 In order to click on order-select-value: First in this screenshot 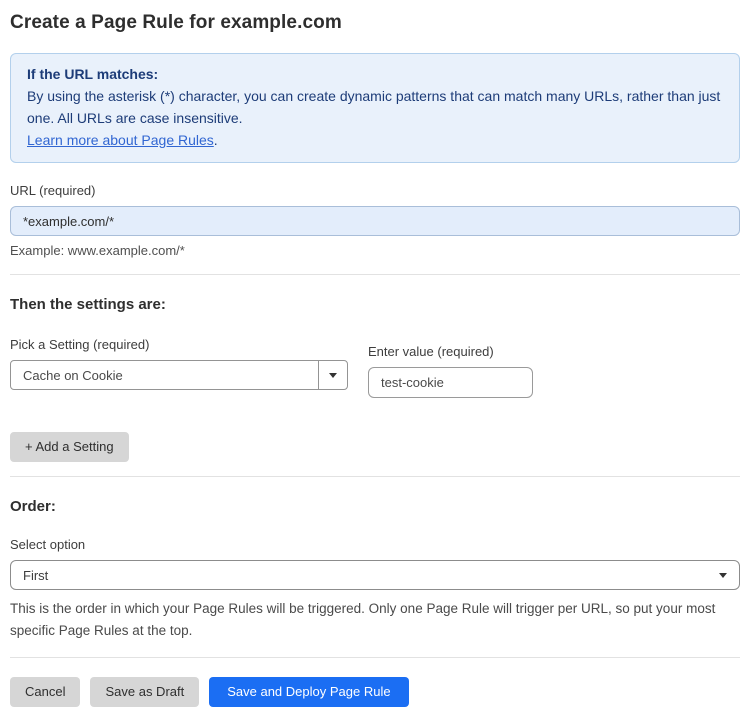, I will do `click(36, 575)`.